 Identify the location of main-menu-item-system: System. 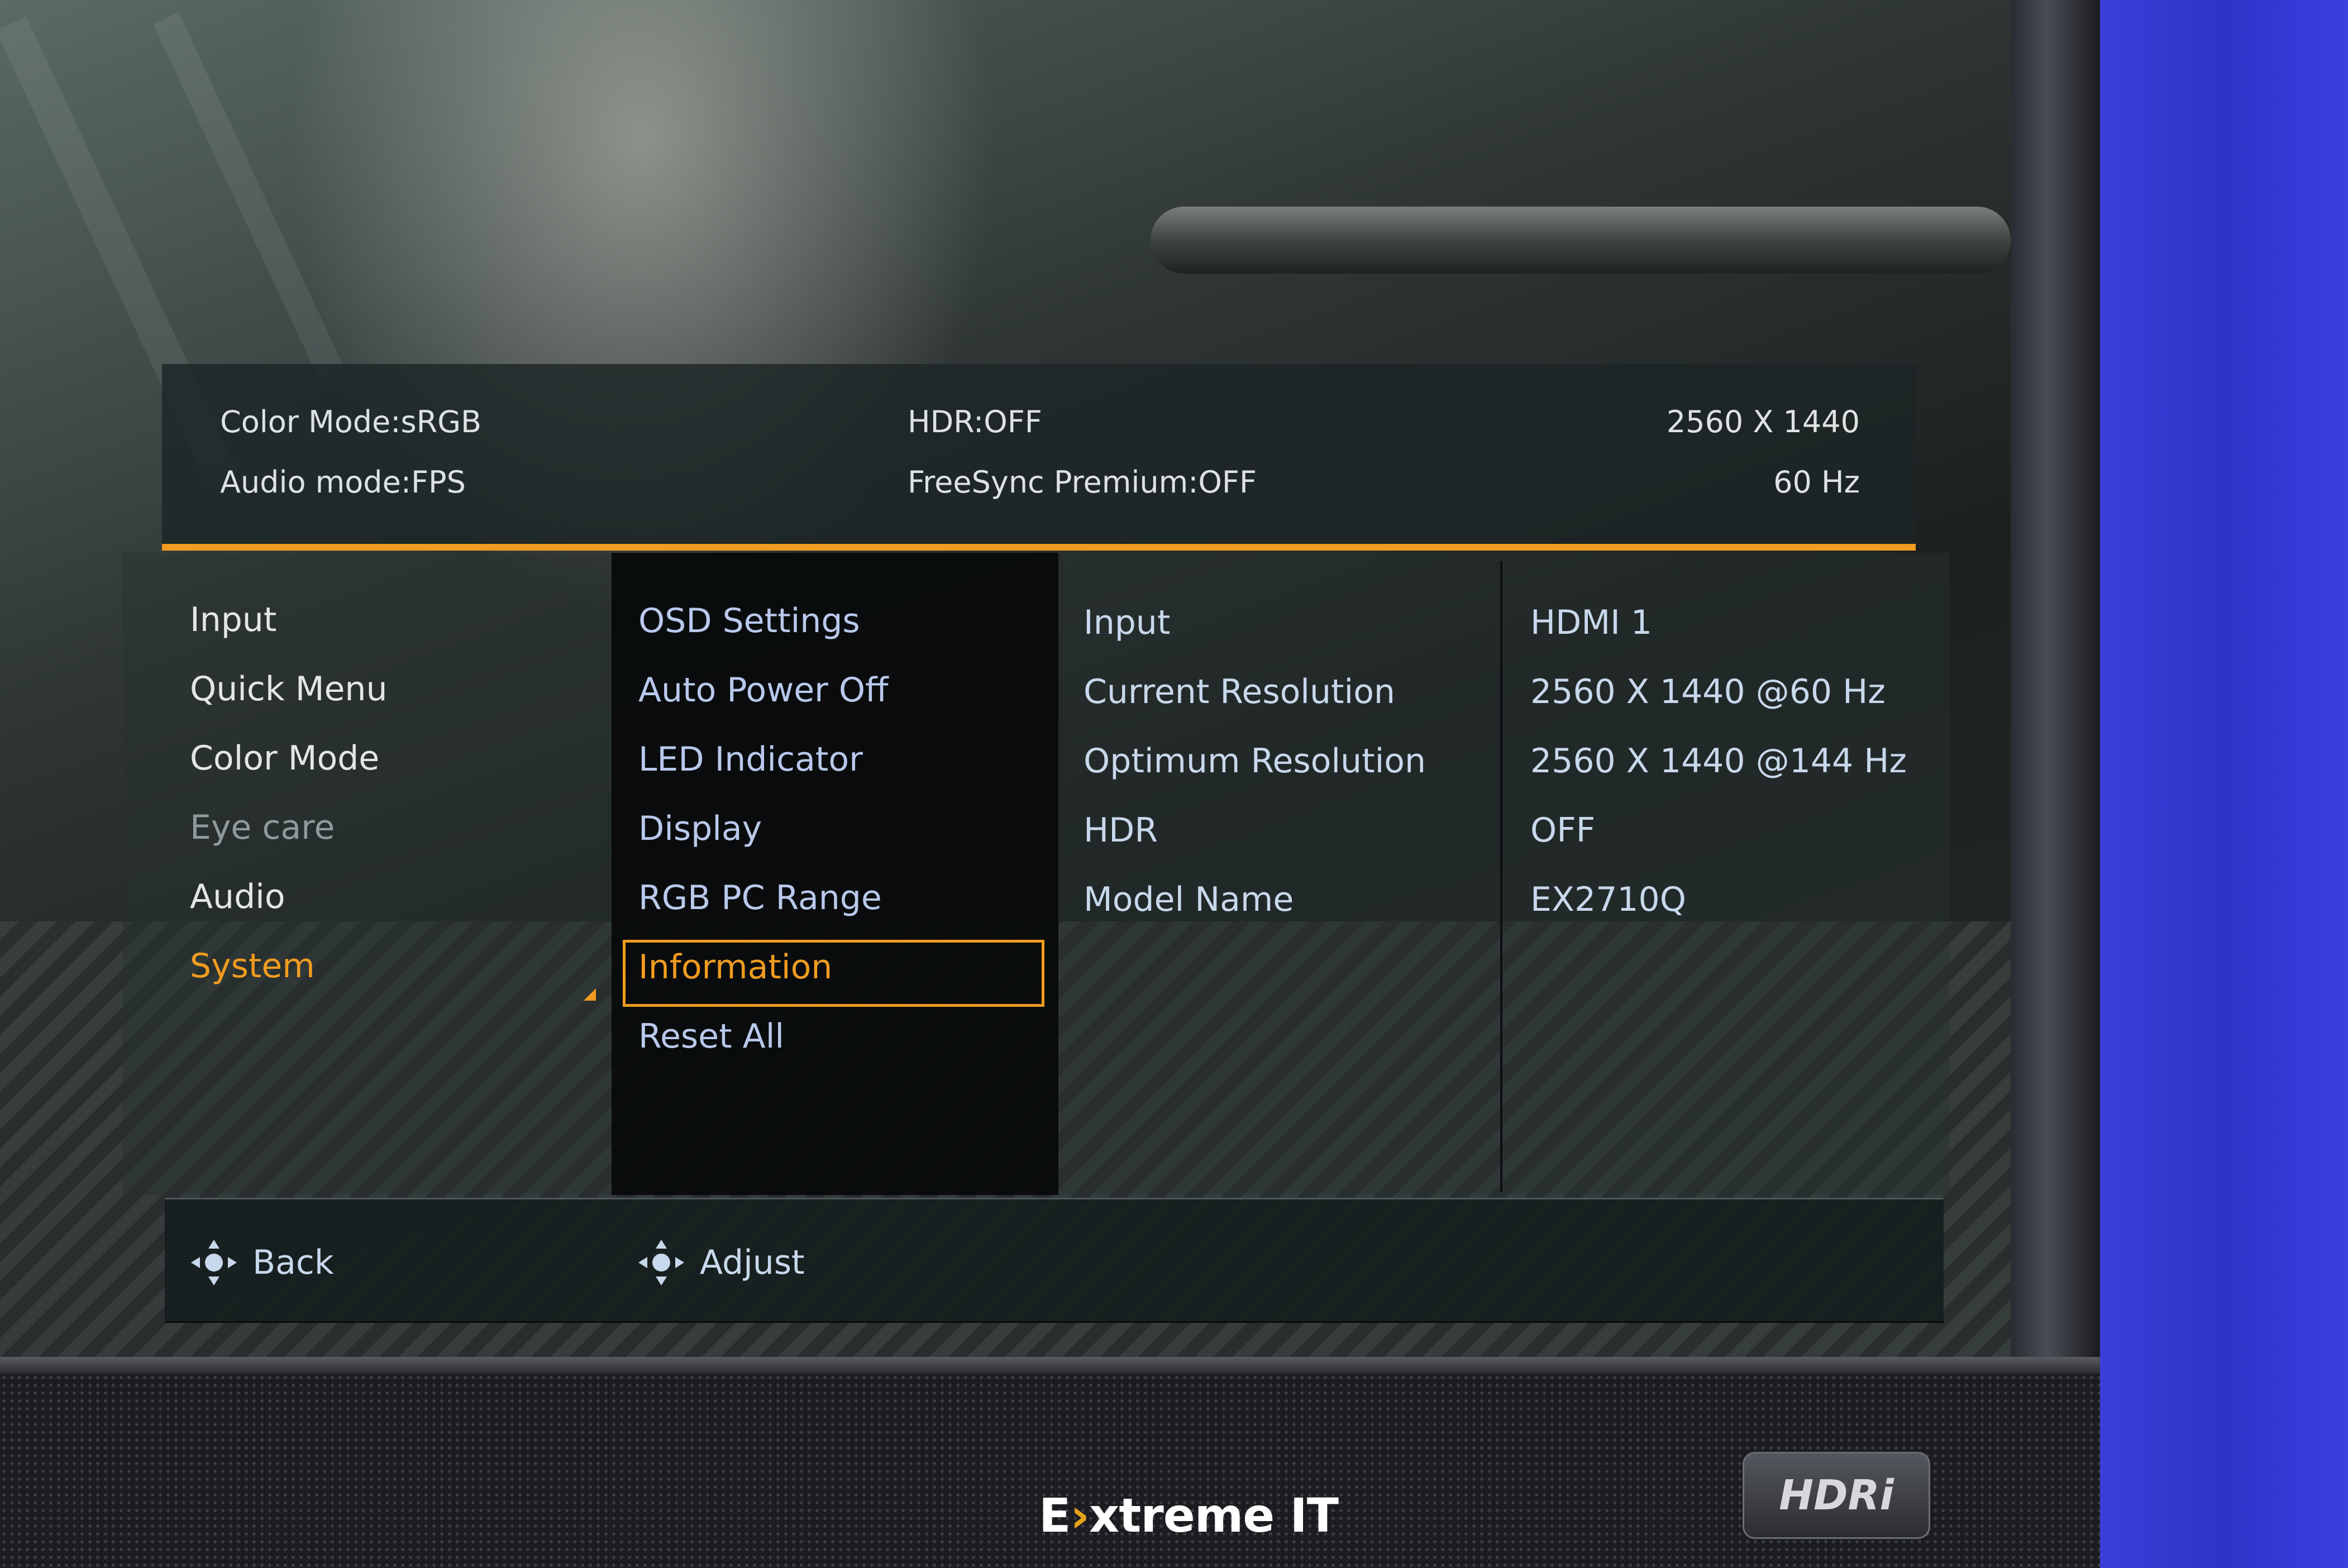
(252, 966).